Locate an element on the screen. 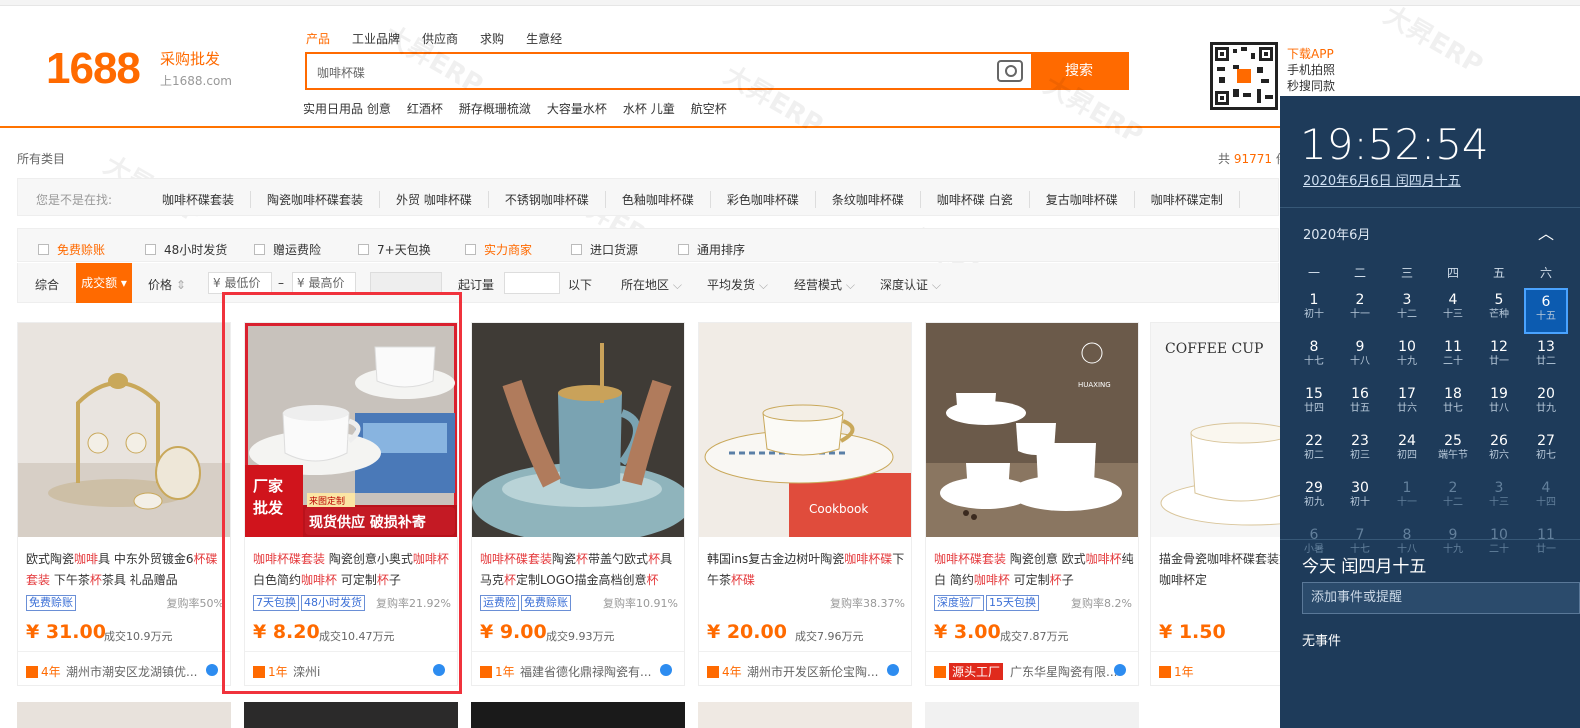 This screenshot has width=1580, height=728. view-toggle is located at coordinates (406, 283).